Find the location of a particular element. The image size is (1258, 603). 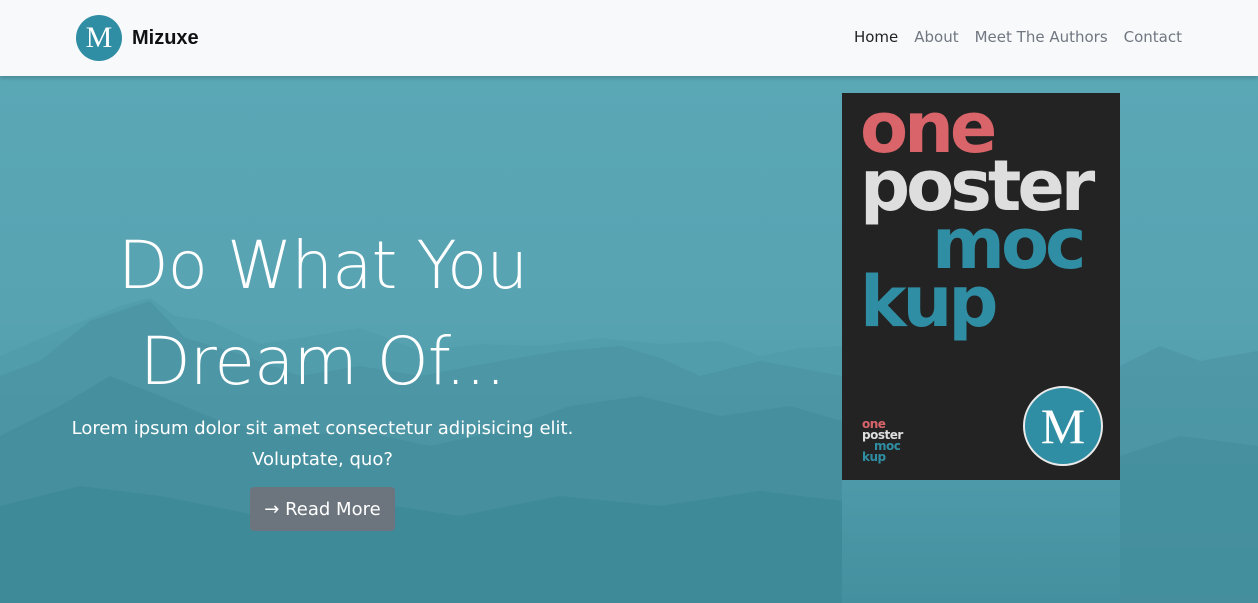

nav-link-contact: Contact is located at coordinates (1153, 37).